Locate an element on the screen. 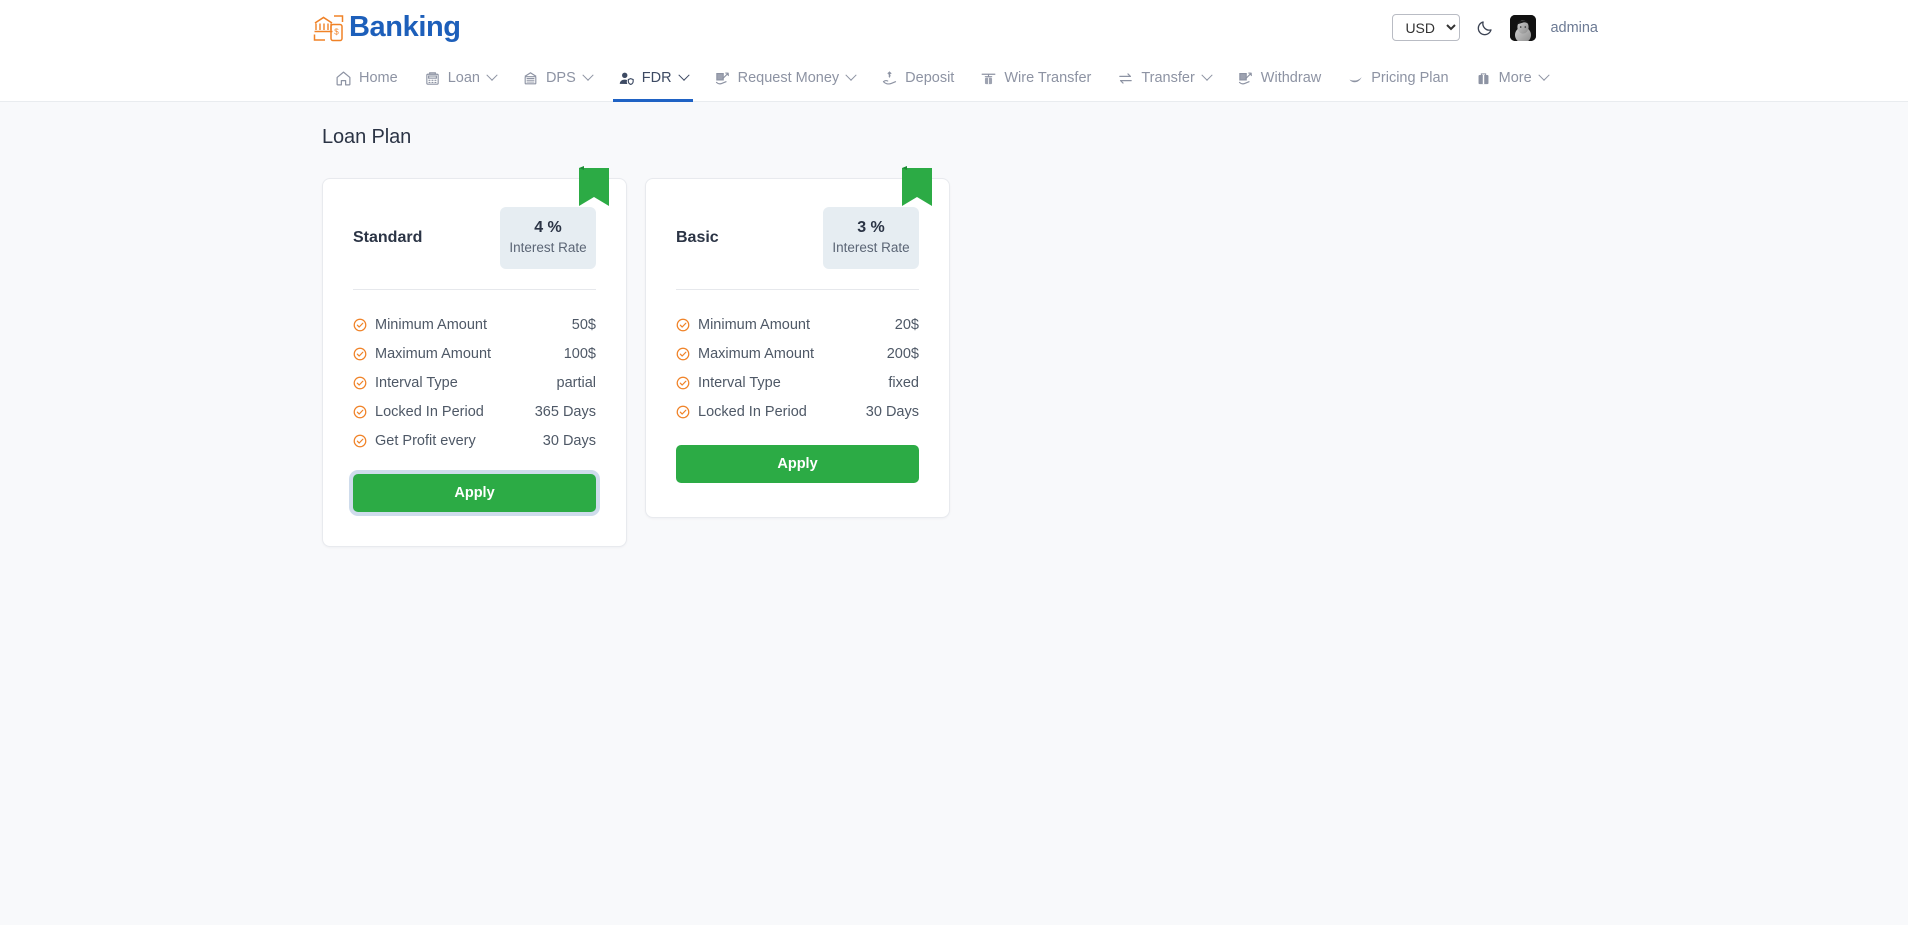 The width and height of the screenshot is (1908, 926). nav-label: More is located at coordinates (1515, 77).